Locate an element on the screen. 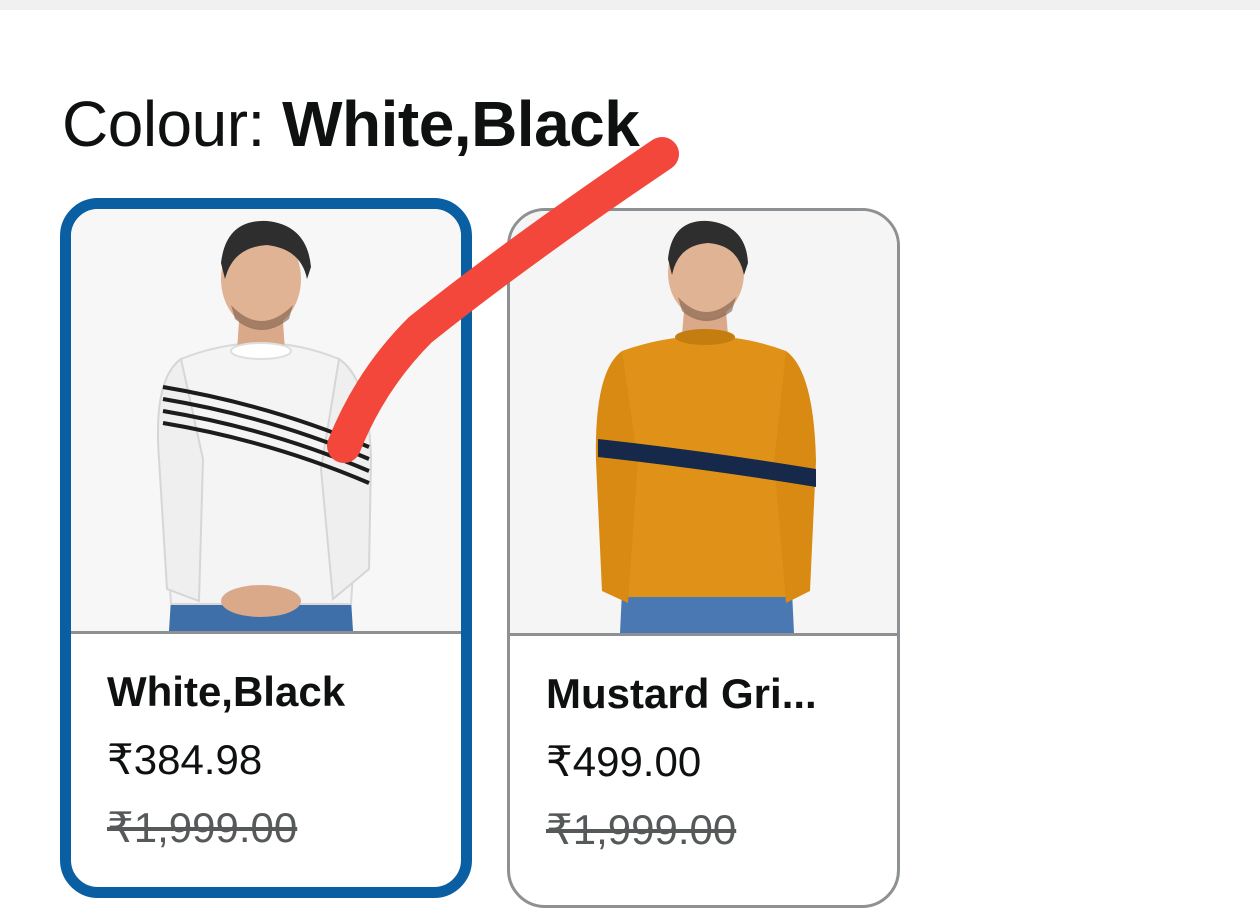 Image resolution: width=1260 pixels, height=908 pixels. colour-label: Colour: is located at coordinates (172, 124).